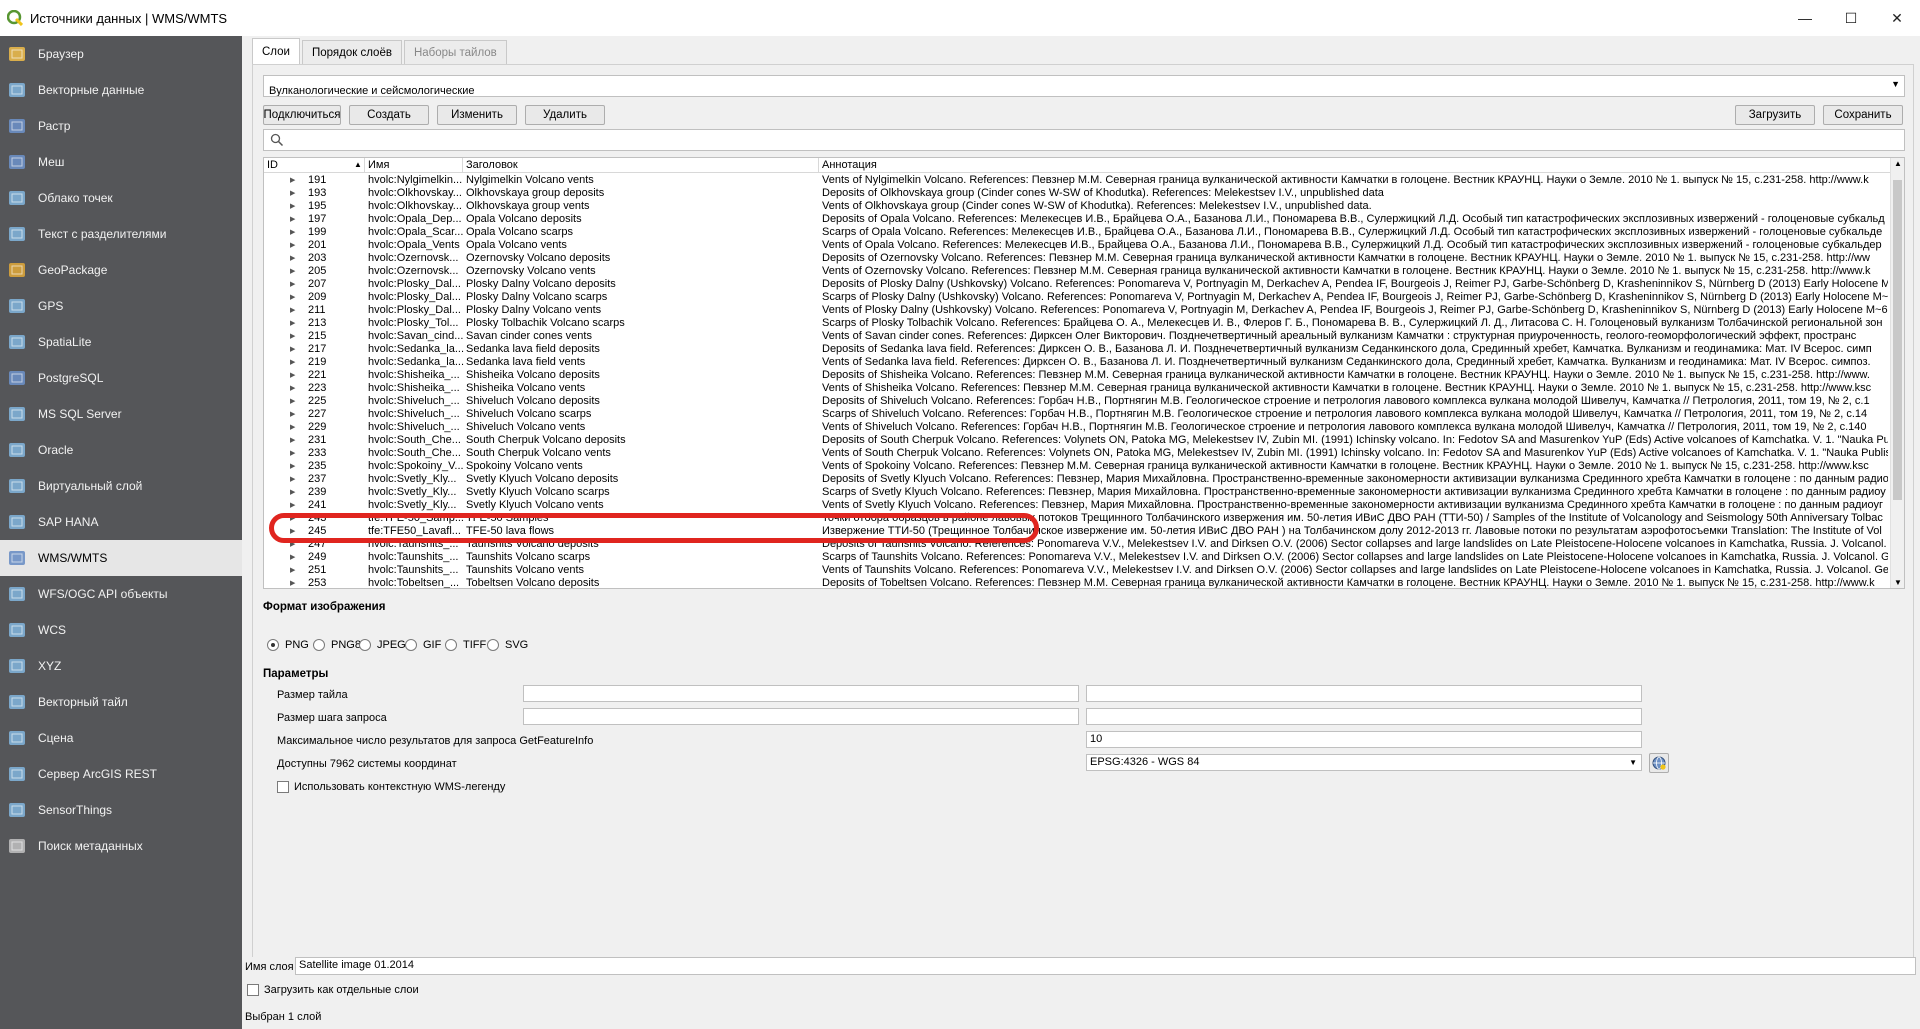 The image size is (1920, 1029). I want to click on sidebar-item-wfs: WFS/OGC API объекты, so click(121, 594).